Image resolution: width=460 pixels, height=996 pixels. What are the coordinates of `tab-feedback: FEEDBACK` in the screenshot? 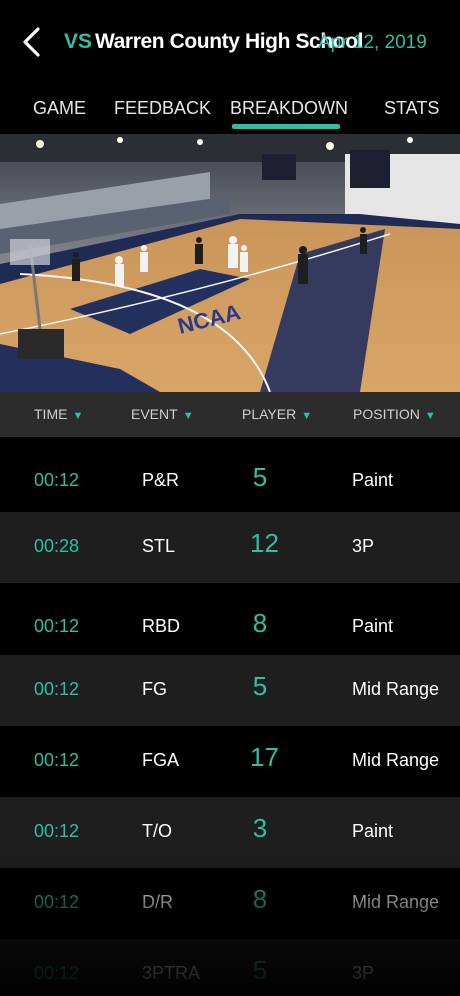 It's located at (162, 108).